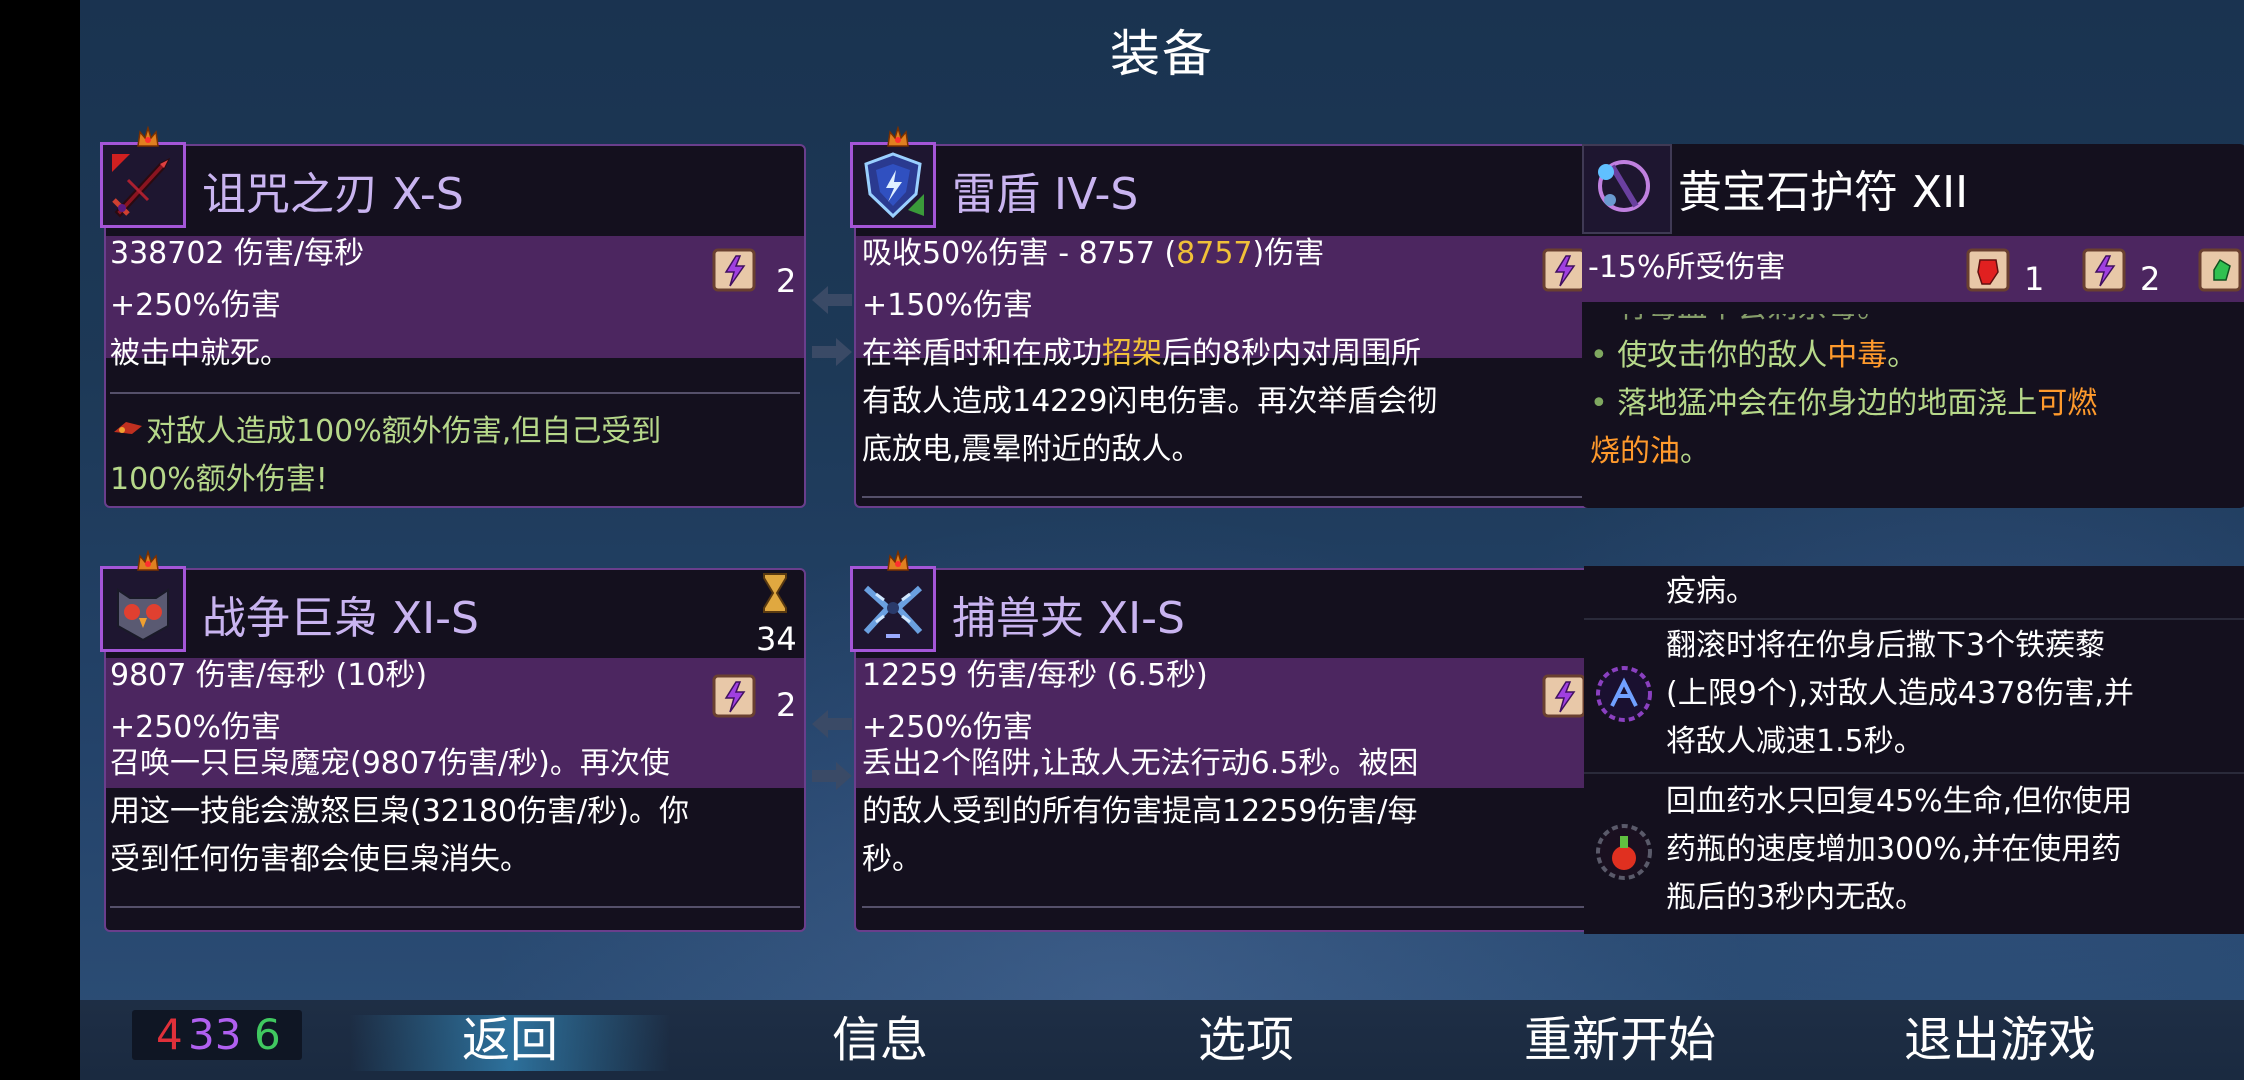 The image size is (2244, 1080). What do you see at coordinates (982, 353) in the screenshot?
I see `desc-part: 在举盾时和在成功` at bounding box center [982, 353].